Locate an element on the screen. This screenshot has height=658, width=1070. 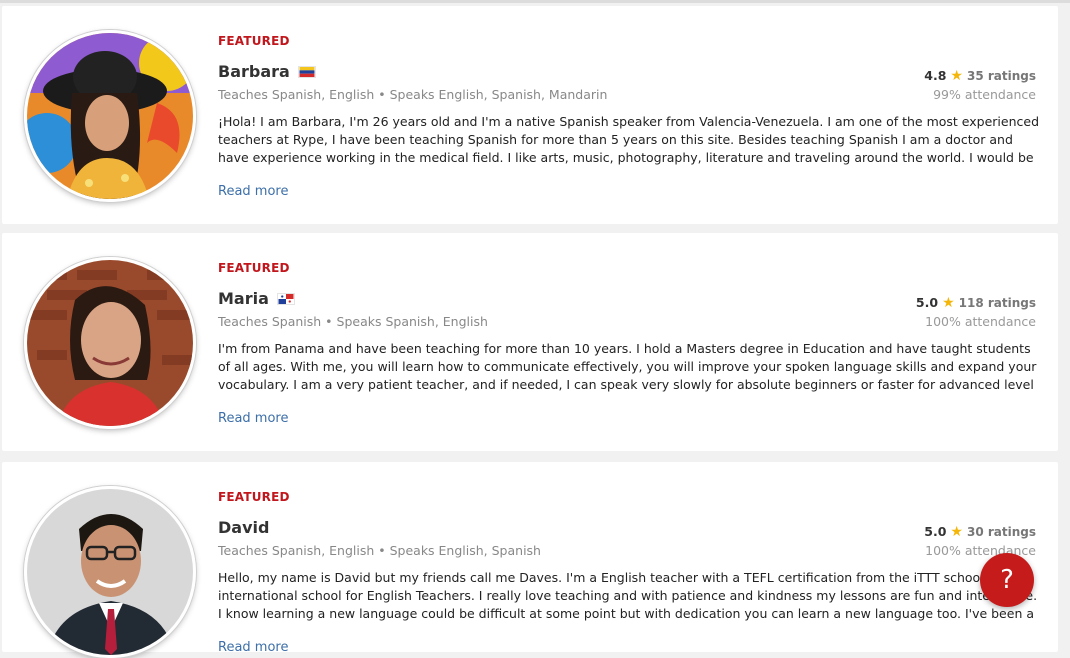
tutor-name-row: Maria is located at coordinates (256, 298).